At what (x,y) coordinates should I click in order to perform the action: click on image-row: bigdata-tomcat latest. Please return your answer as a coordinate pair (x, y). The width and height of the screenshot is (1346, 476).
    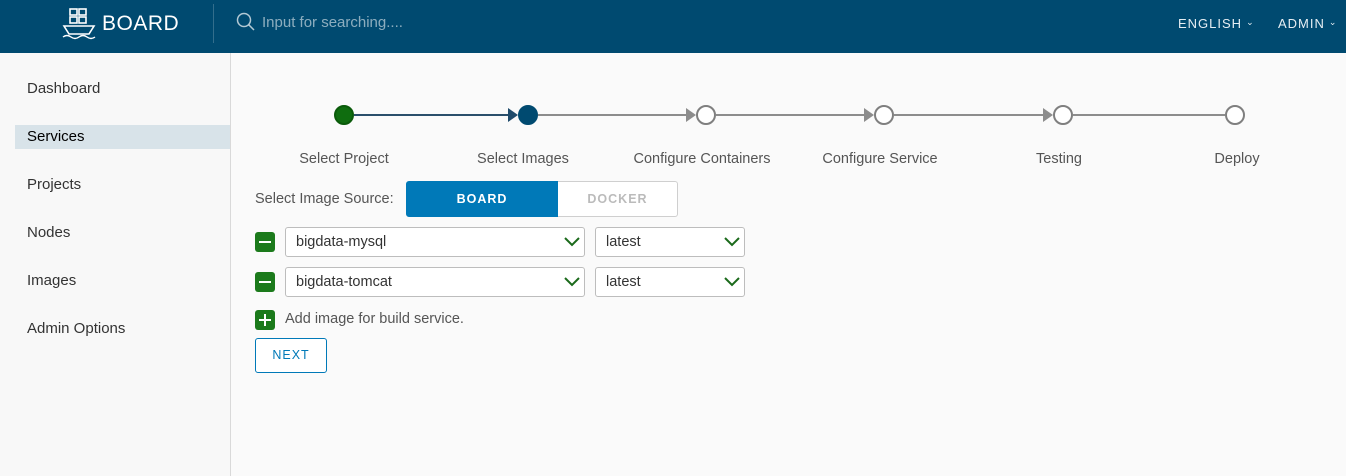
    Looking at the image, I should click on (500, 282).